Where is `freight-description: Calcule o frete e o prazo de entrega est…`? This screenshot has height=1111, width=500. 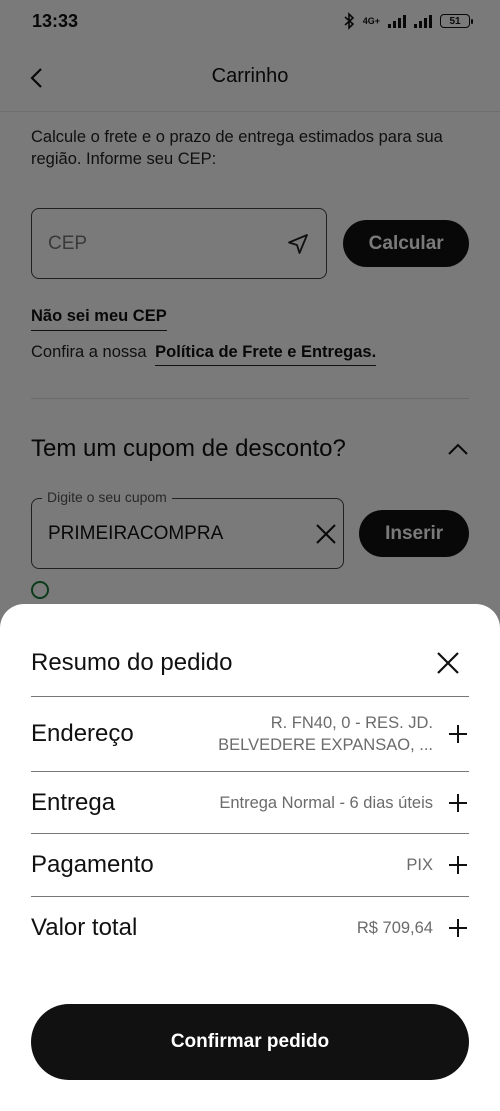
freight-description: Calcule o frete e o prazo de entrega est… is located at coordinates (237, 148).